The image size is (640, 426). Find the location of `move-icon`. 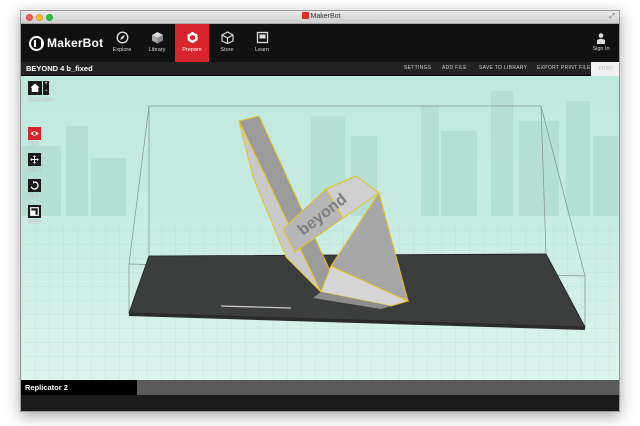

move-icon is located at coordinates (34, 159).